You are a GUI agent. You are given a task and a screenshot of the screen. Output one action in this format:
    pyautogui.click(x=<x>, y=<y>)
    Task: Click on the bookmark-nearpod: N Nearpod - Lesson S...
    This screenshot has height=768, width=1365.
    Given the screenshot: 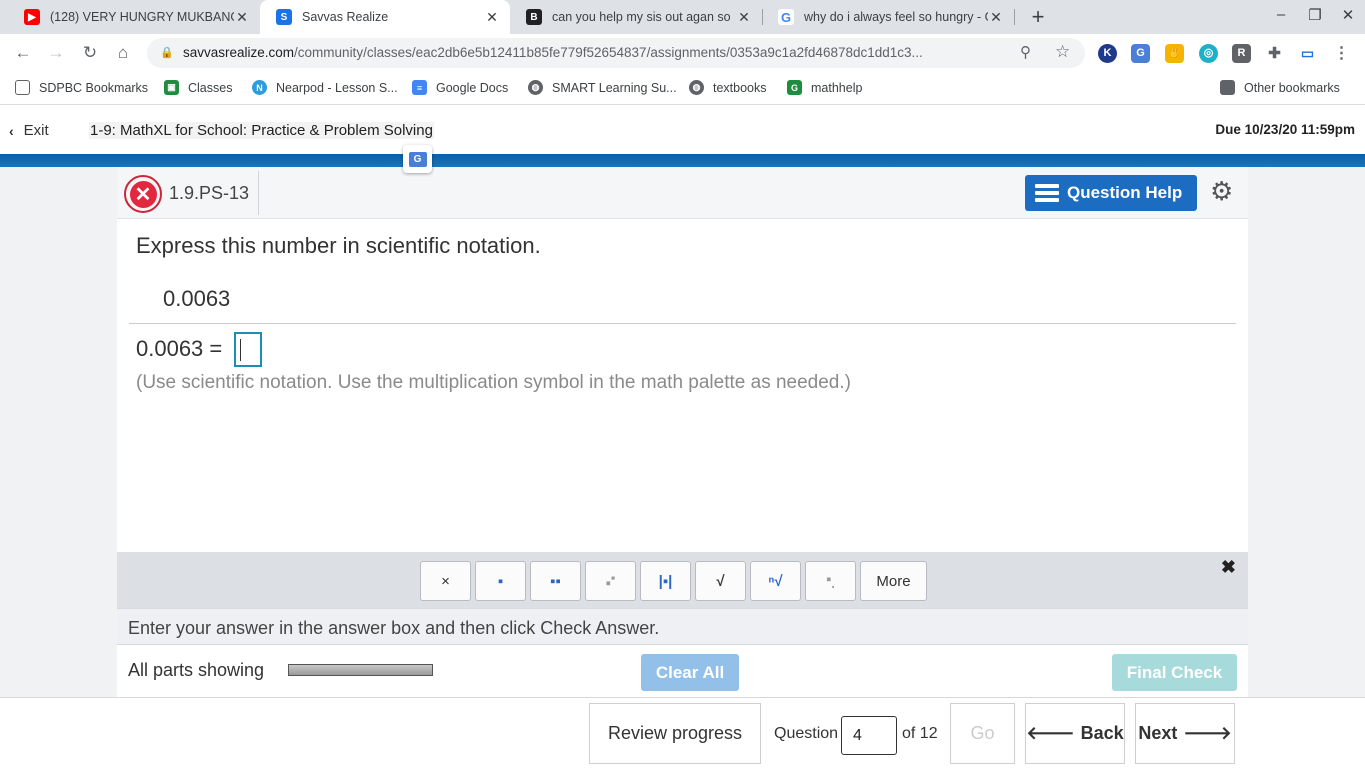 What is the action you would take?
    pyautogui.click(x=325, y=87)
    